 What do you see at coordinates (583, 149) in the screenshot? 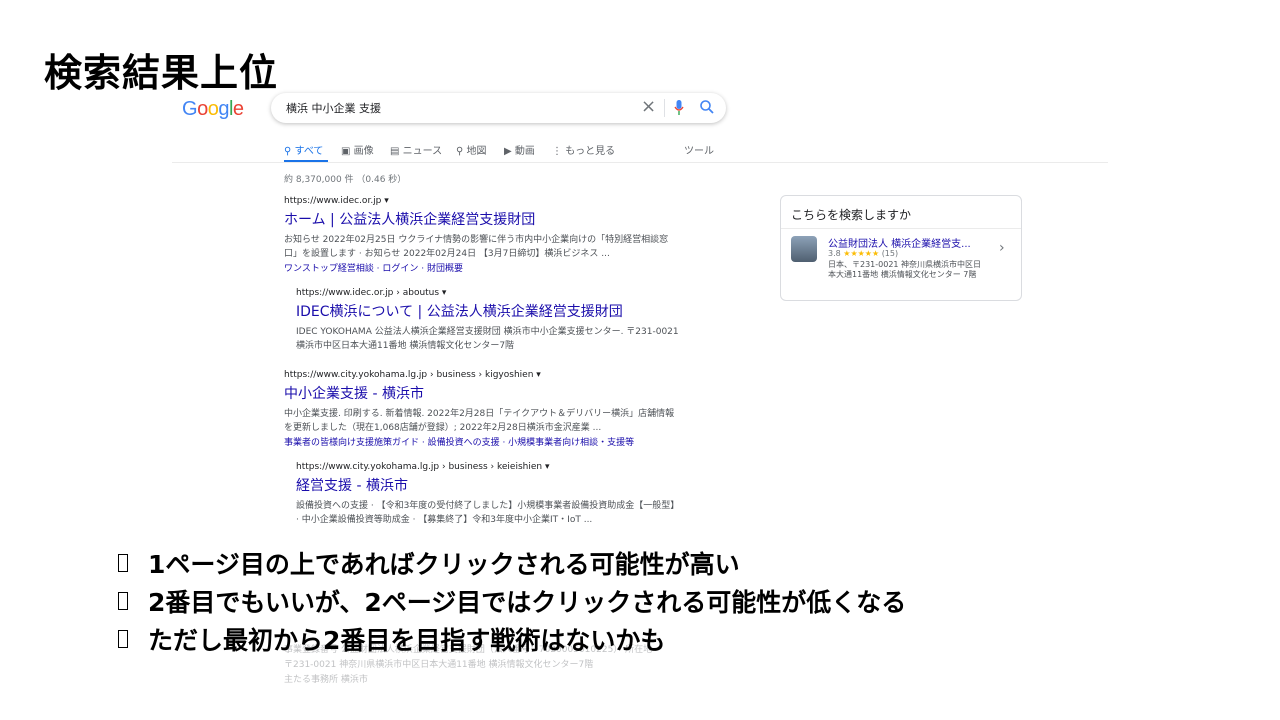
I see `tab-more: ⋮ もっと見る` at bounding box center [583, 149].